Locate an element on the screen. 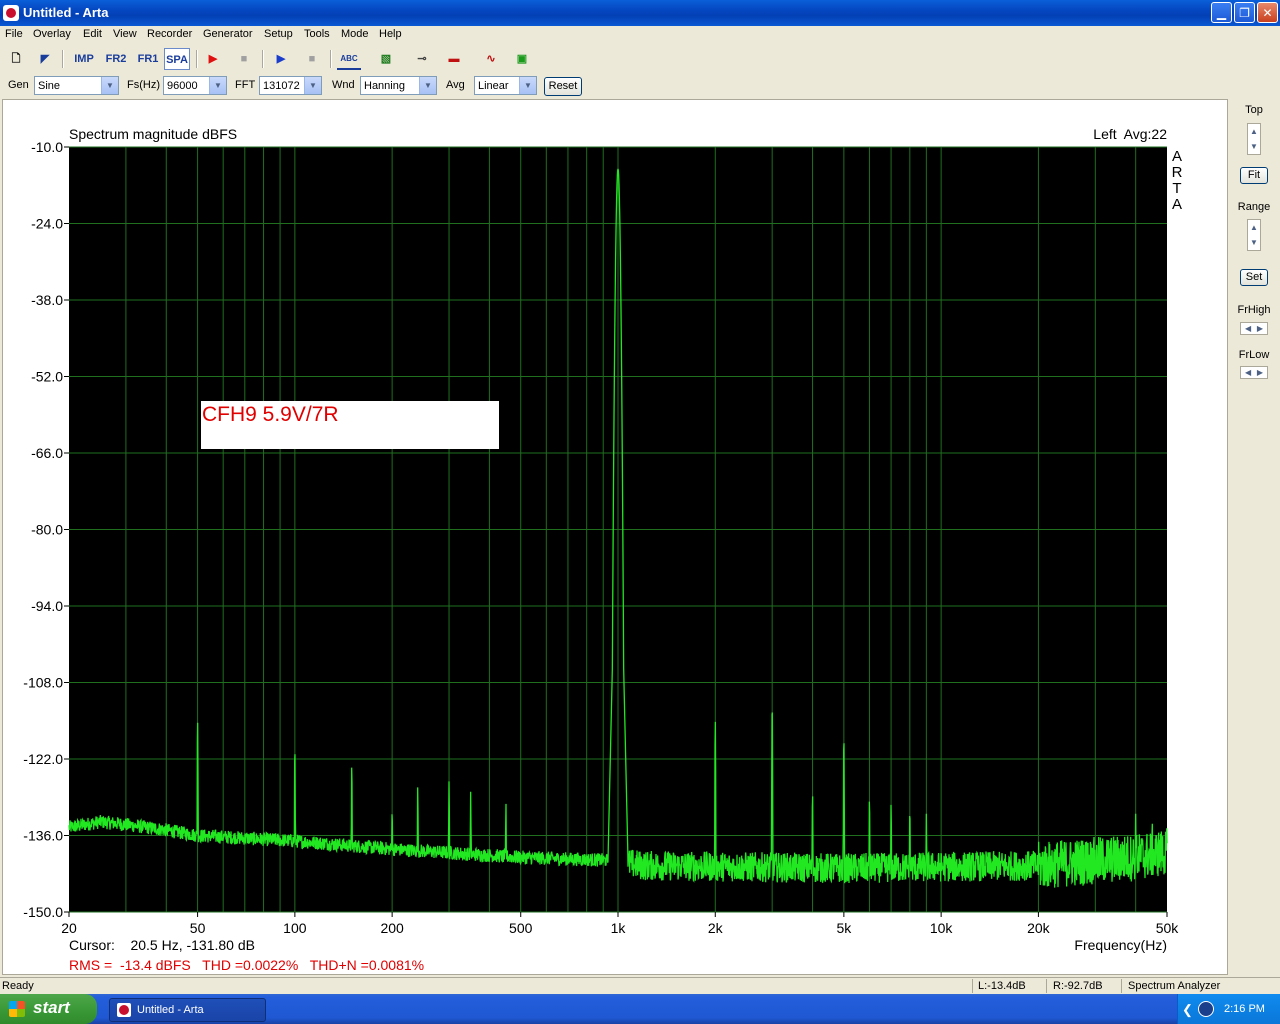 This screenshot has width=1280, height=1024. restore-button: ❐ is located at coordinates (1244, 12).